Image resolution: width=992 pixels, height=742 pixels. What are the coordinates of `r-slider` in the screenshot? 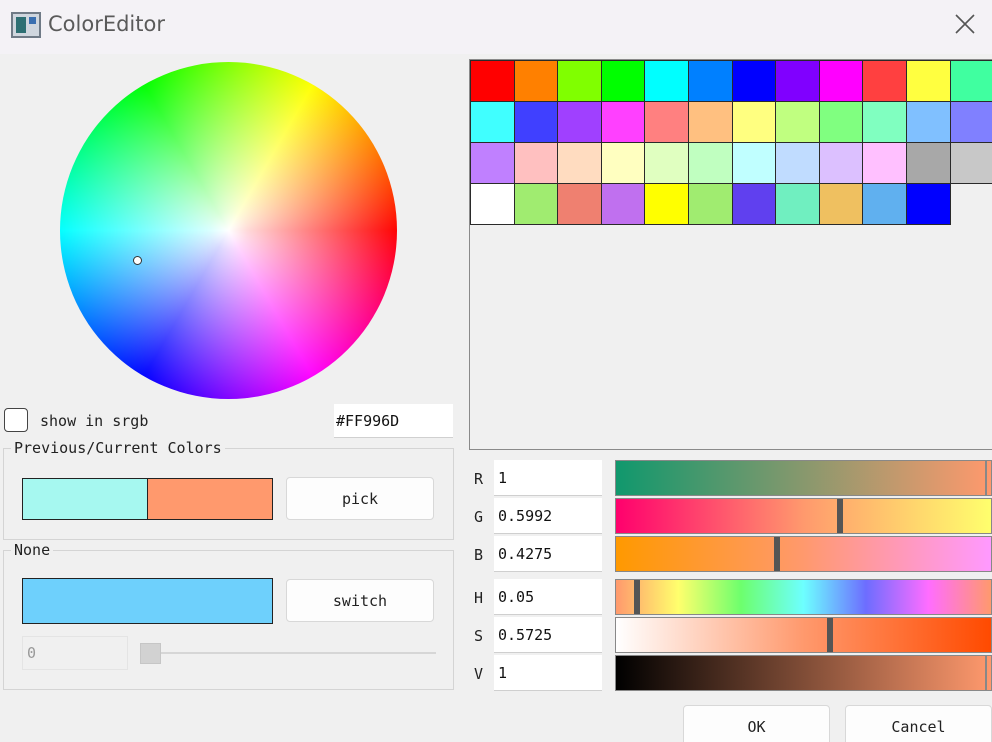 It's located at (803, 478).